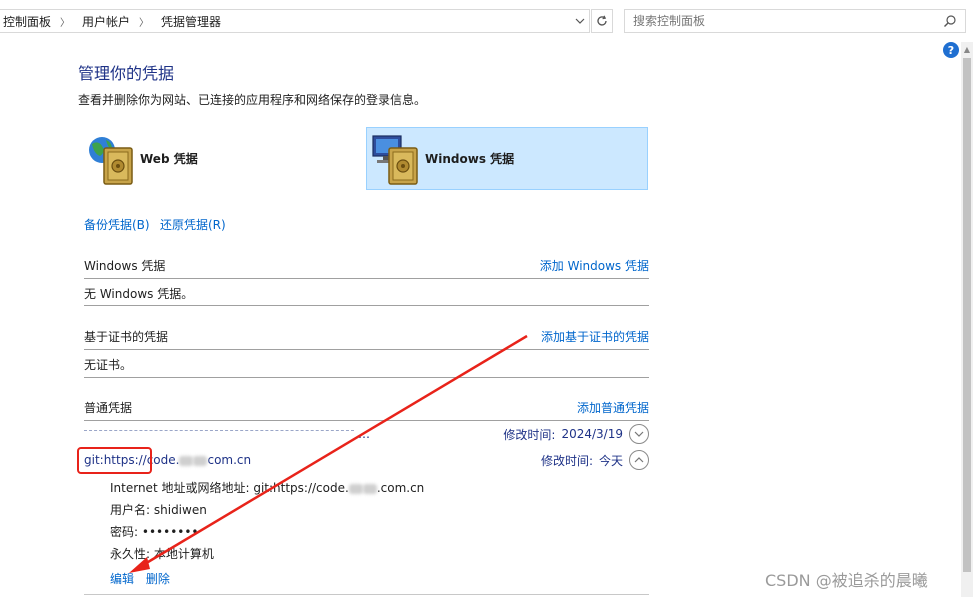  Describe the element at coordinates (139, 565) in the screenshot. I see `annotation-arrow-head` at that location.